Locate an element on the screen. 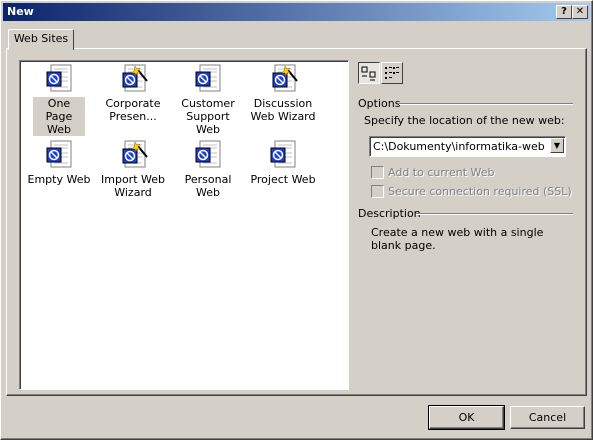 The image size is (593, 440). dropdown-arrow-icon: ▼ is located at coordinates (557, 145).